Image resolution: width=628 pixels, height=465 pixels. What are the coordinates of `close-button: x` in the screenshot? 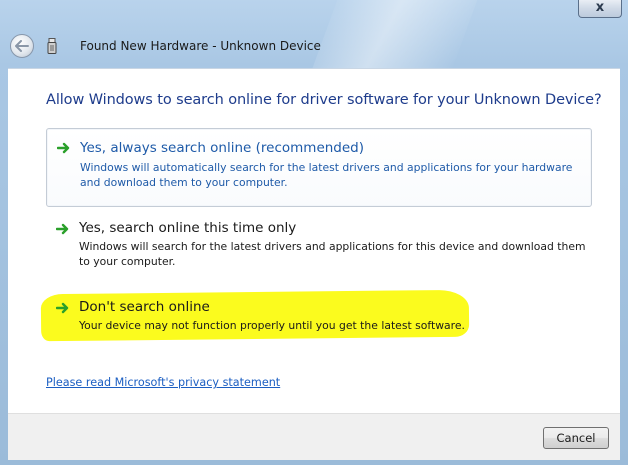 It's located at (600, 9).